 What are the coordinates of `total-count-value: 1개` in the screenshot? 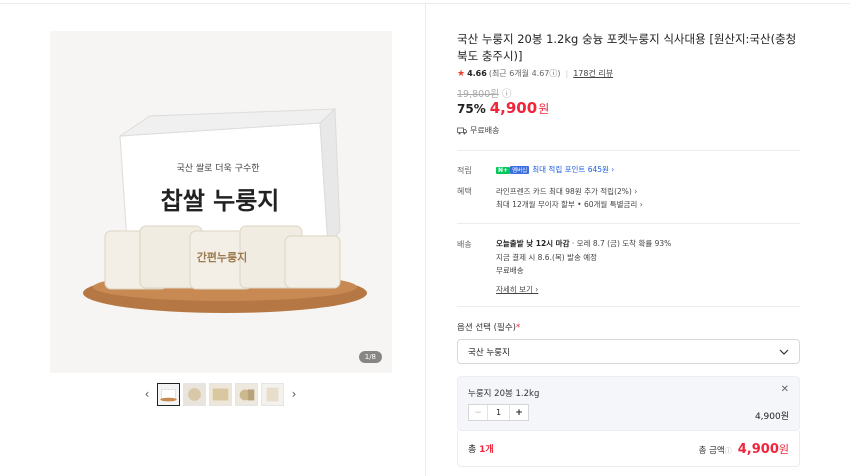 It's located at (486, 450).